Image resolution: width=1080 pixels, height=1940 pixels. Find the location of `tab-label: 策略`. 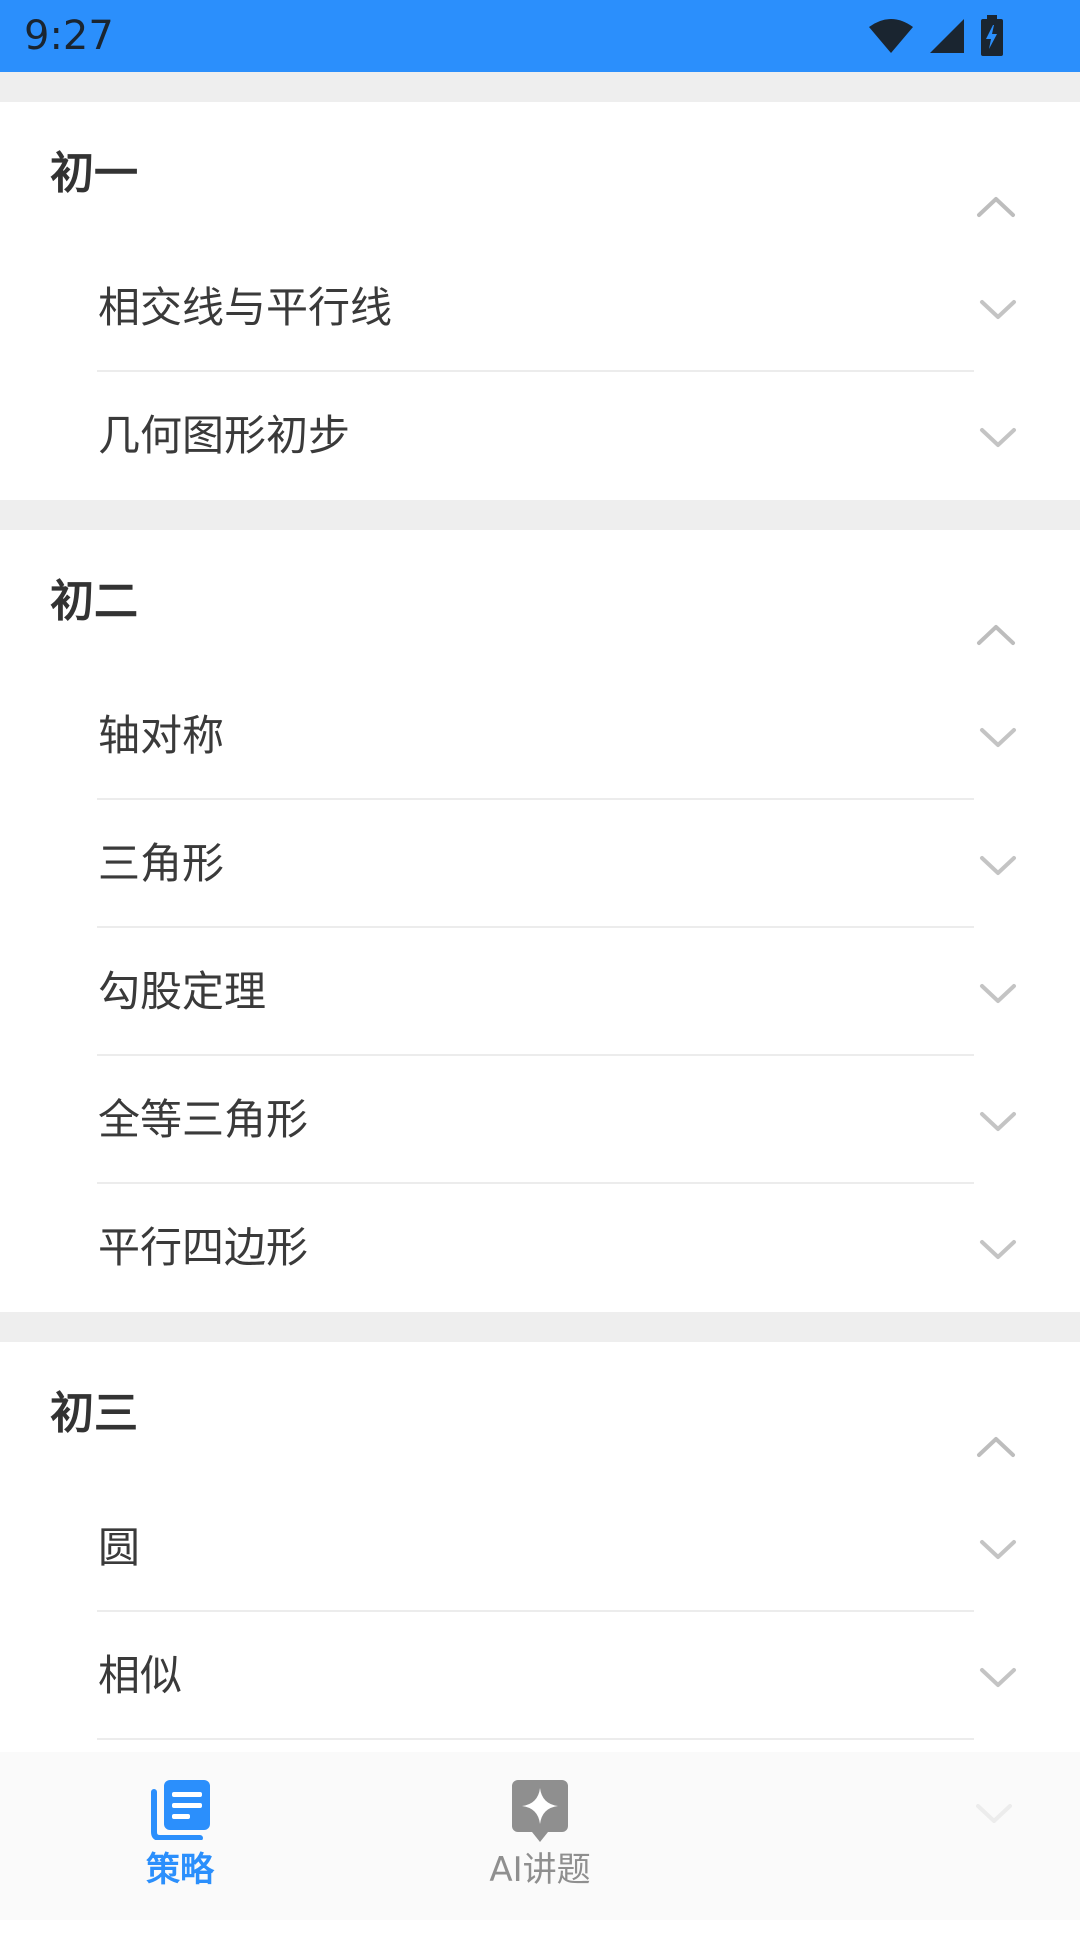

tab-label: 策略 is located at coordinates (180, 1870).